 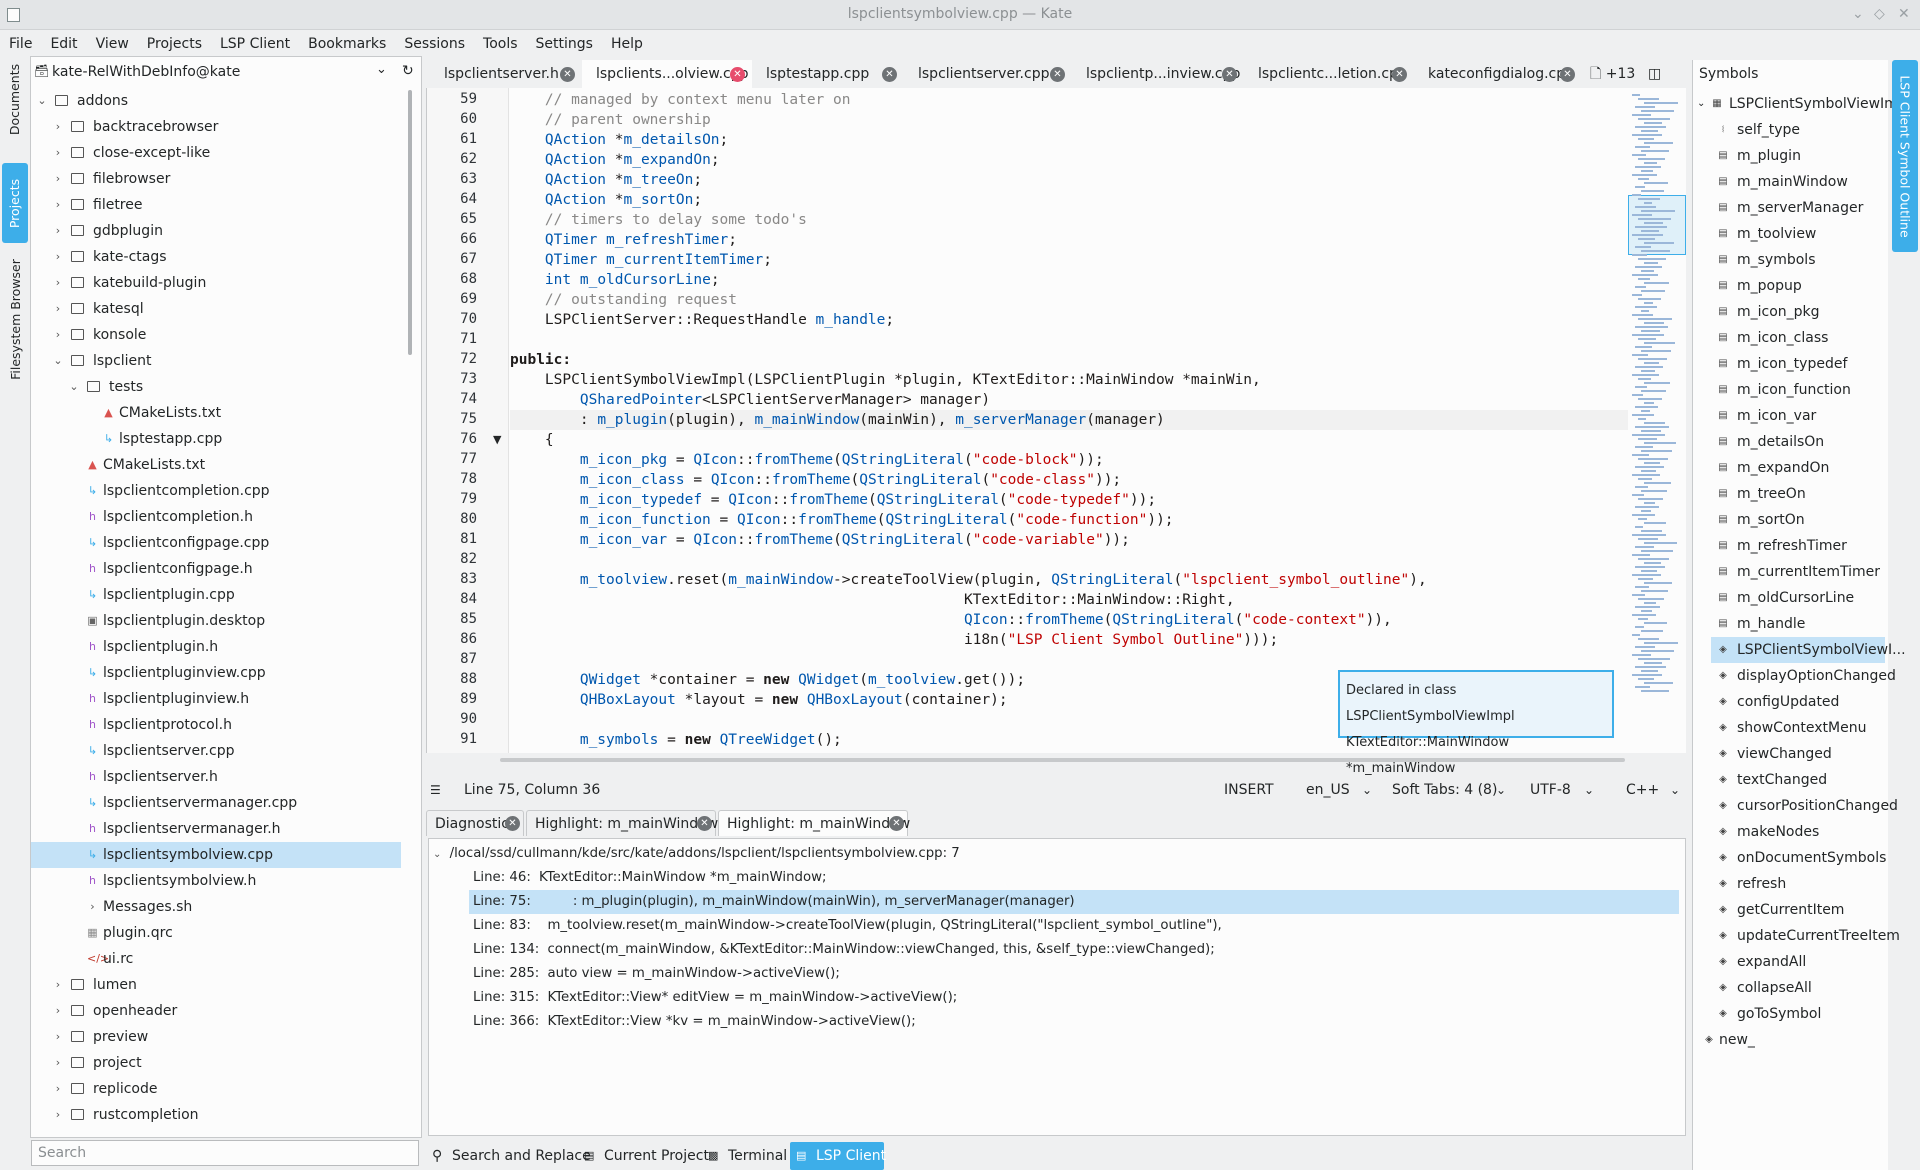 I want to click on code-line: QAction *m_treeOn;, so click(x=606, y=180).